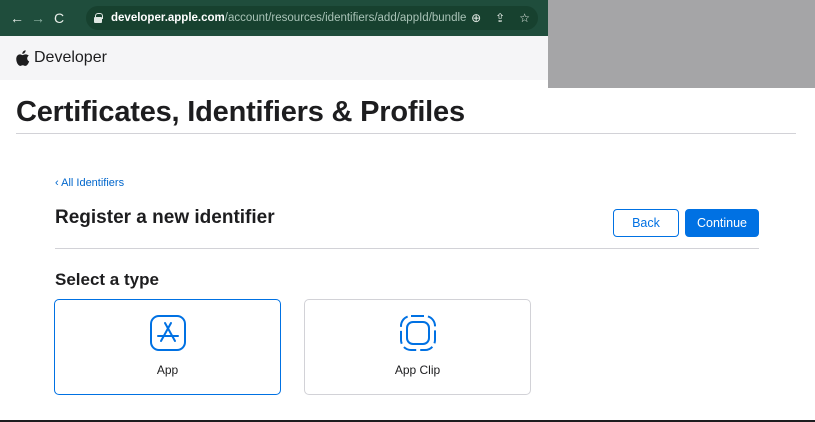 This screenshot has height=422, width=815. What do you see at coordinates (406, 133) in the screenshot?
I see `title-divider` at bounding box center [406, 133].